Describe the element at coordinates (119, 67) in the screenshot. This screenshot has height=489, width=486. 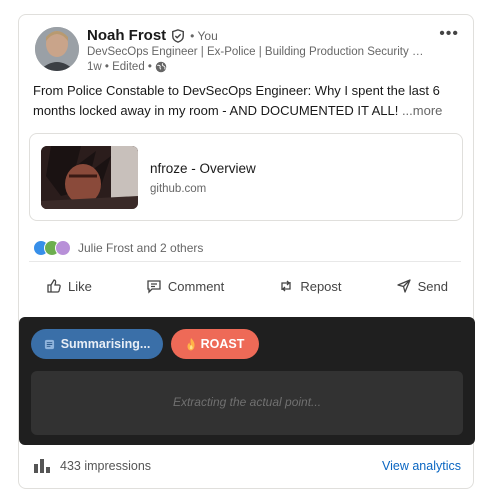
I see `post-meta-text: 1w • Edited •` at that location.